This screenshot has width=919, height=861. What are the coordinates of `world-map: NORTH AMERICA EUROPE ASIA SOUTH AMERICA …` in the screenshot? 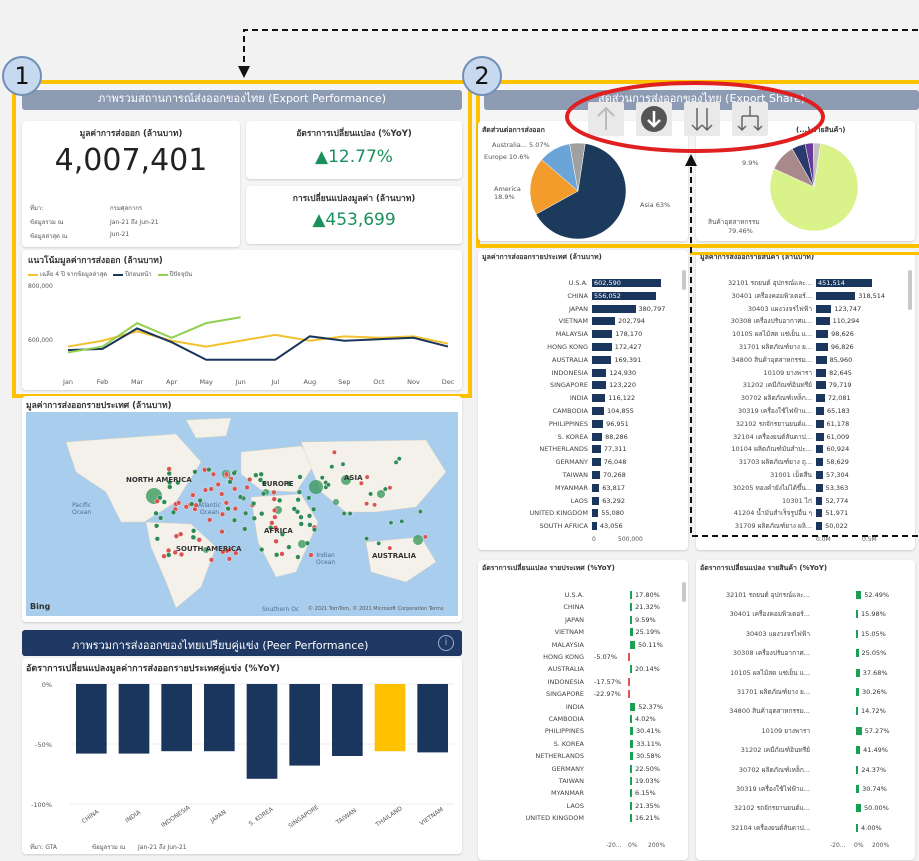 It's located at (242, 514).